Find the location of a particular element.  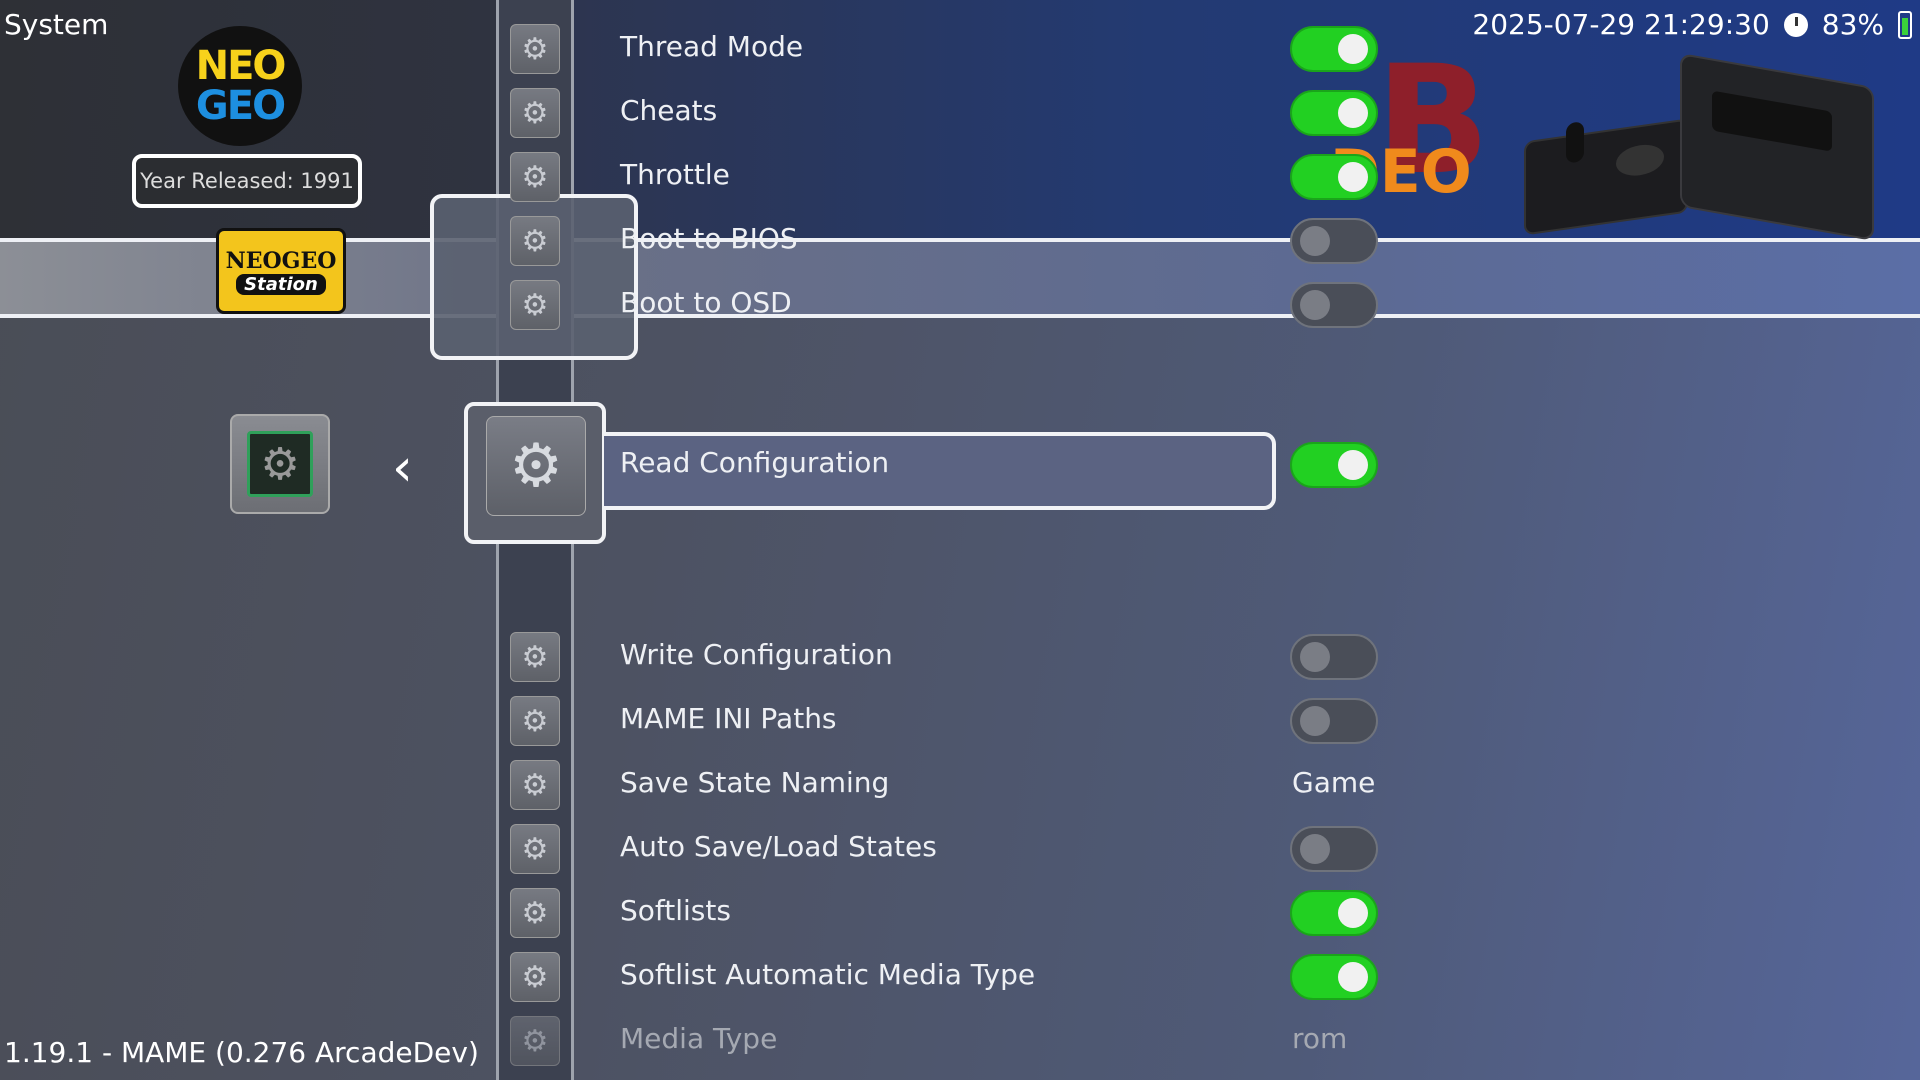

battery-percent: 83% is located at coordinates (1852, 24).